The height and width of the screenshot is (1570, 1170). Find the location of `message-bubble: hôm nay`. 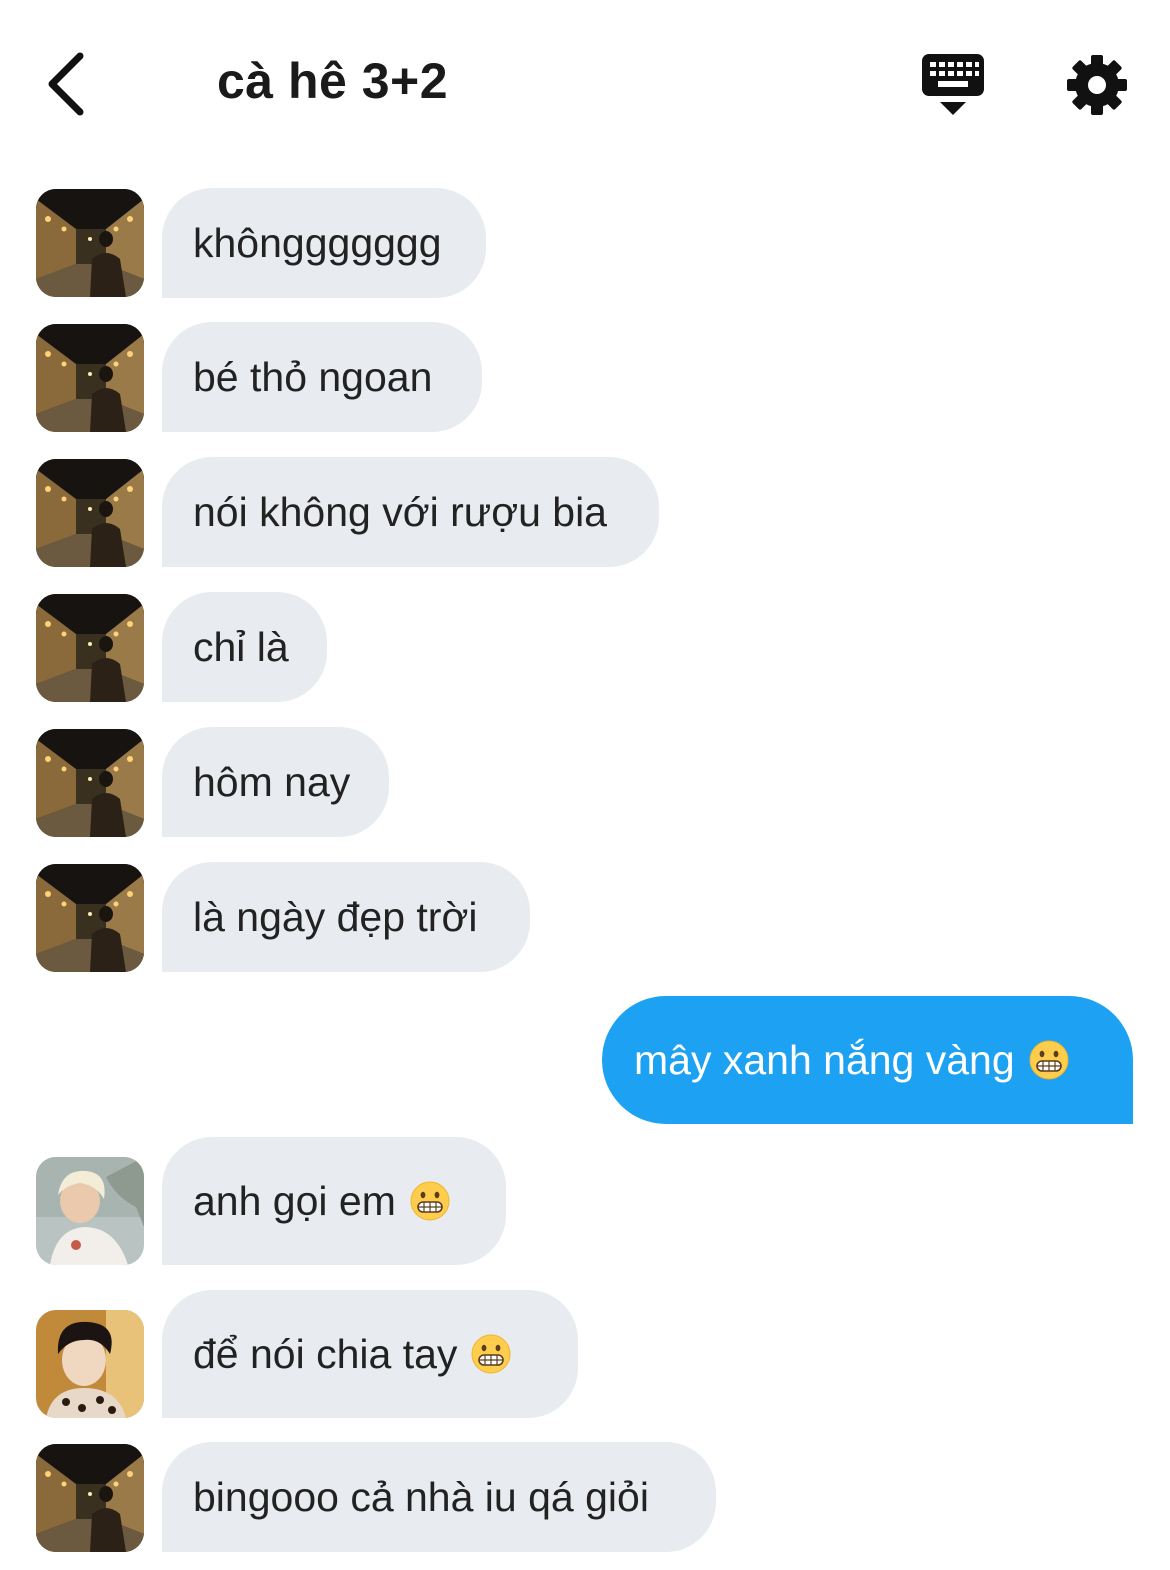

message-bubble: hôm nay is located at coordinates (275, 782).